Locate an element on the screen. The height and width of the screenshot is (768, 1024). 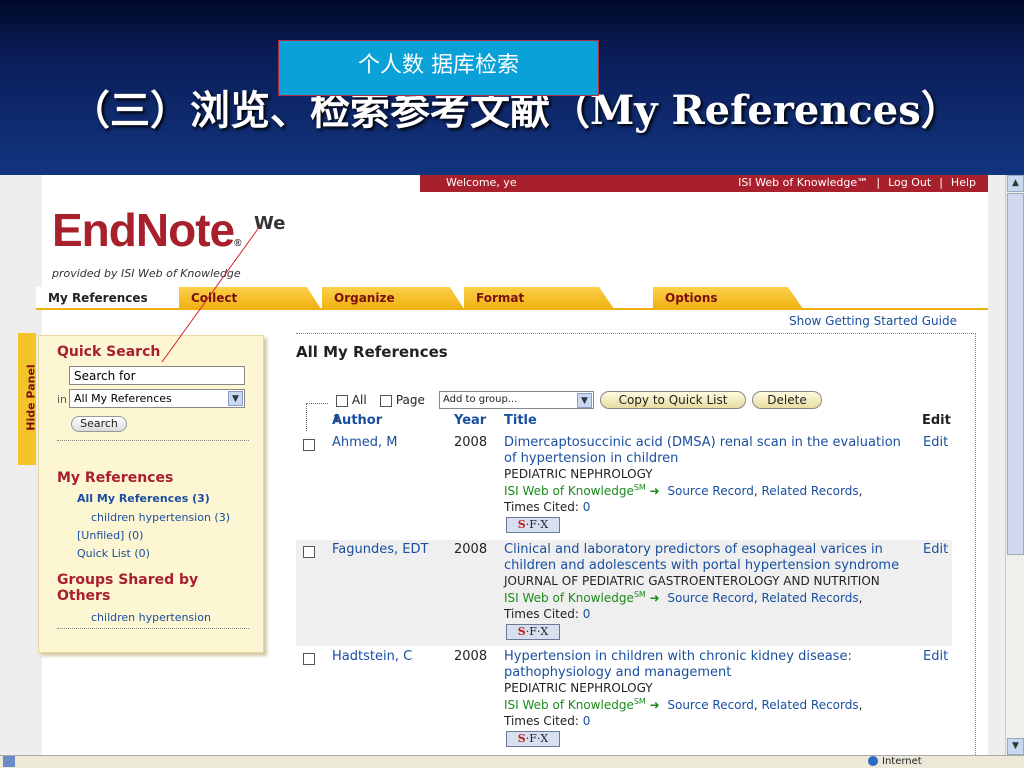
hide-panel-toggle: Hide Panel is located at coordinates (28, 399).